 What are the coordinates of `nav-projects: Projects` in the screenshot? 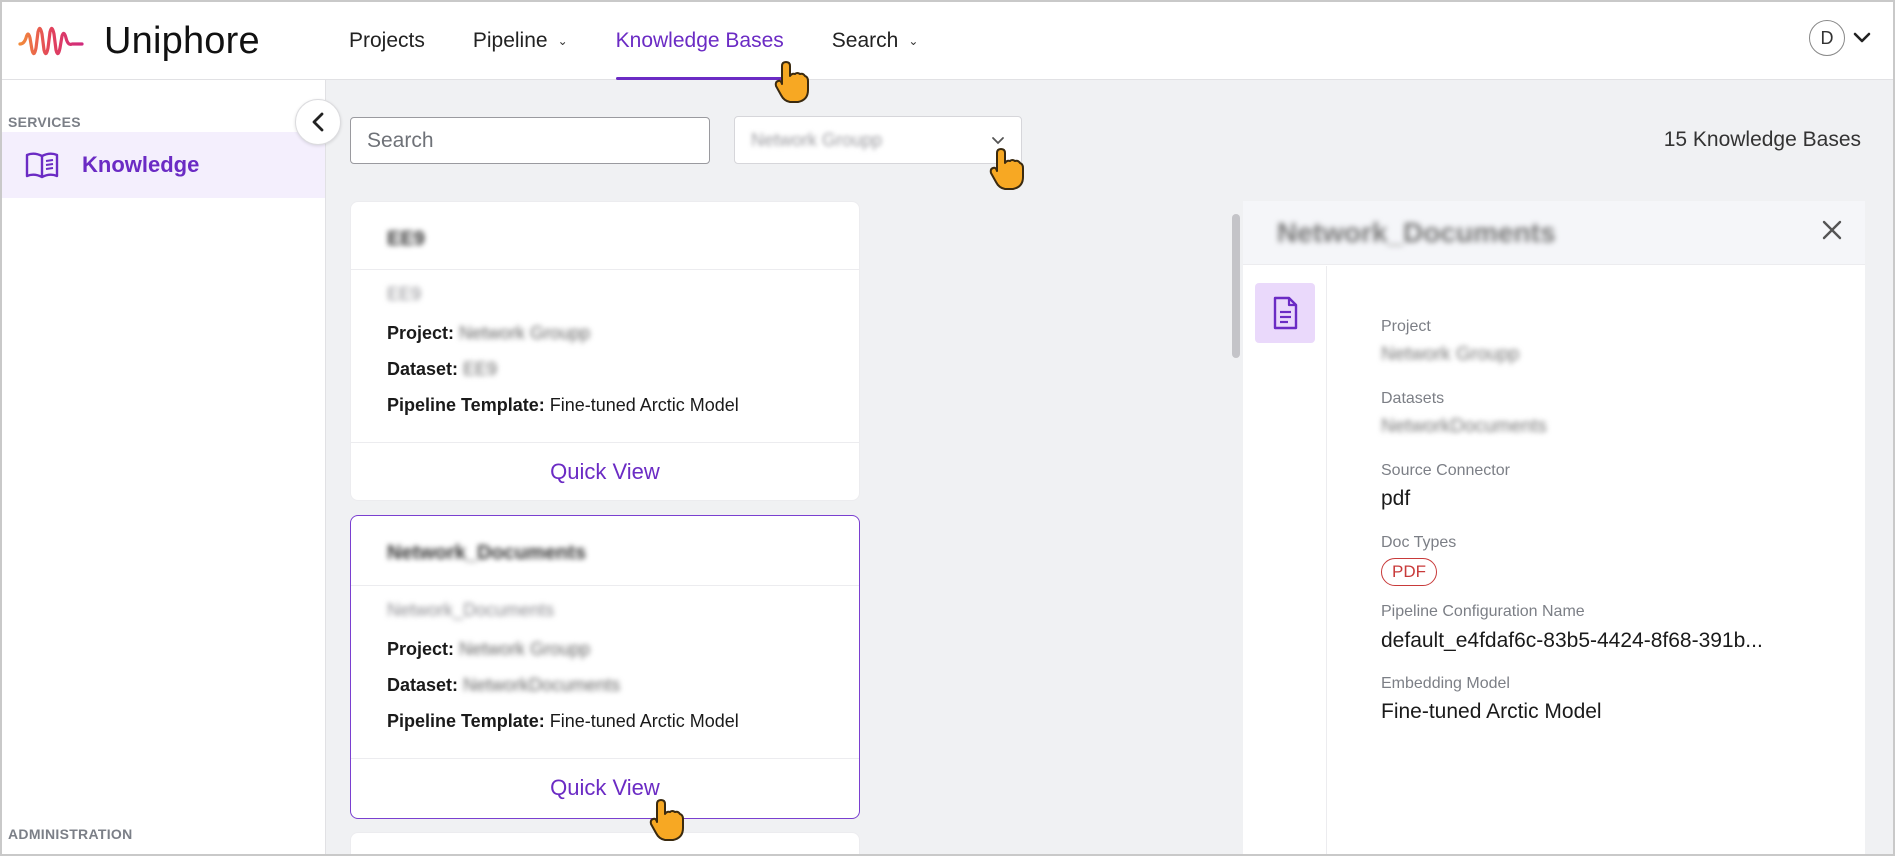 It's located at (387, 41).